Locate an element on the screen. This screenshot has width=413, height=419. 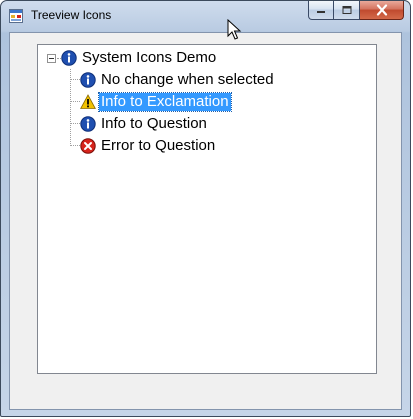
minimize-button is located at coordinates (321, 10).